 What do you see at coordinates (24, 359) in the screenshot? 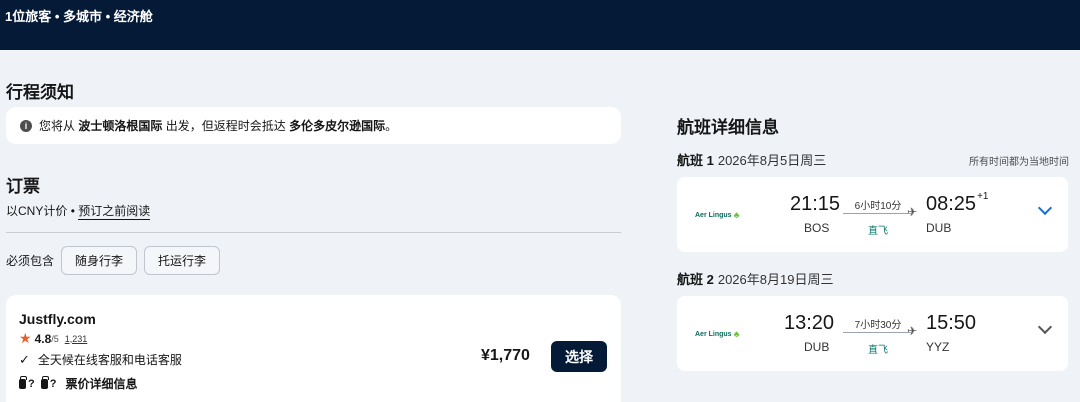
I see `check-icon: ✓` at bounding box center [24, 359].